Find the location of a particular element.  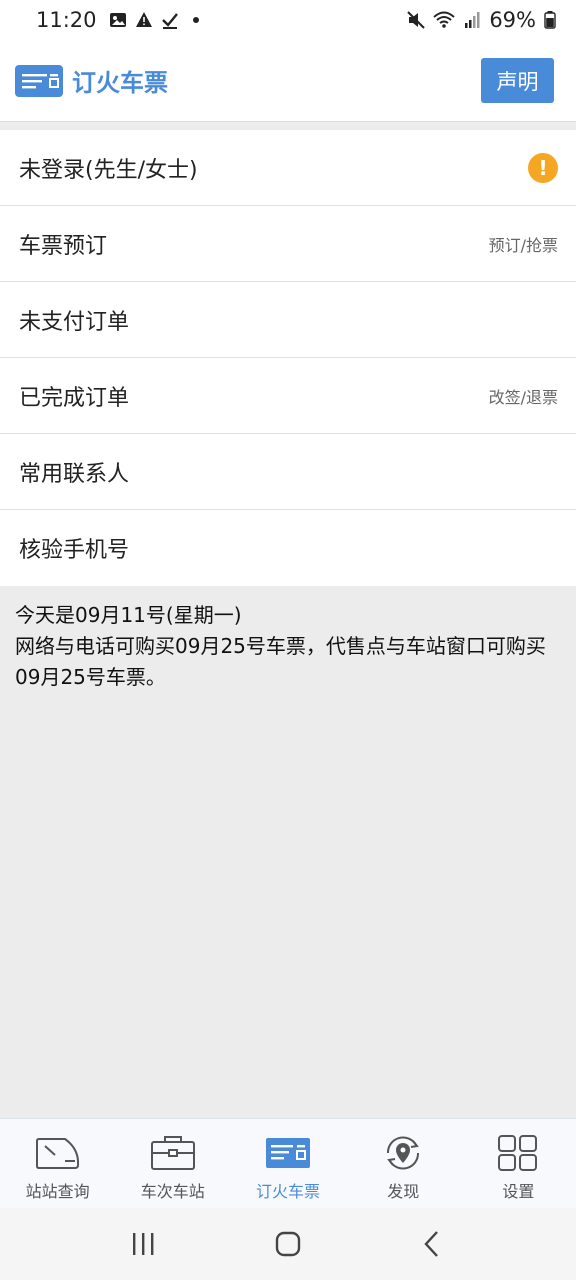

wifi-icon is located at coordinates (444, 19).